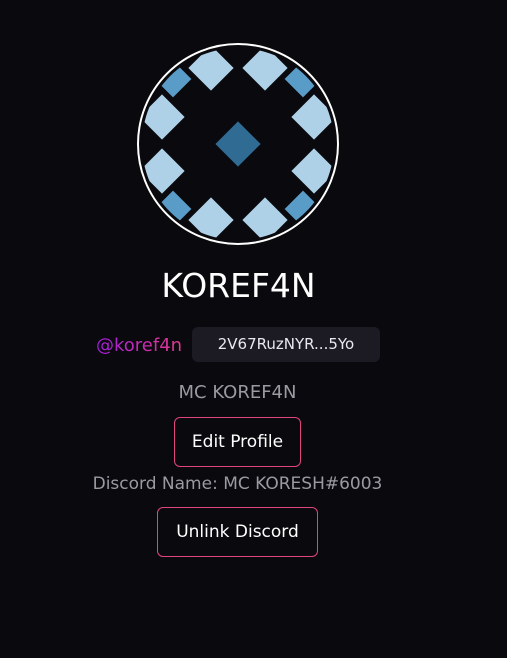  Describe the element at coordinates (237, 392) in the screenshot. I see `profile-subname: MC KOREF4N` at that location.